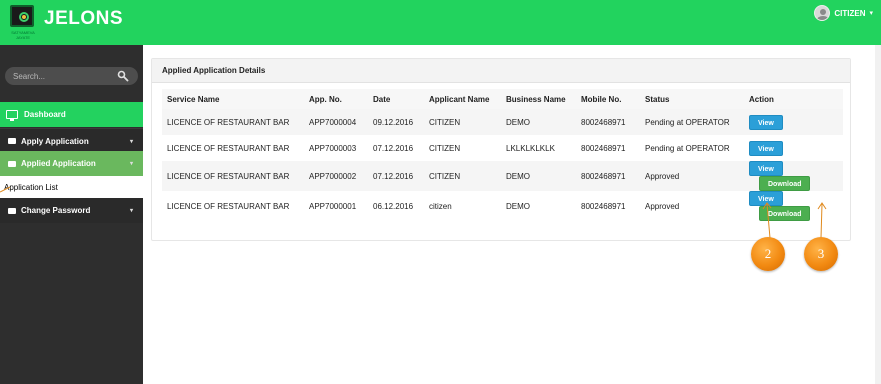 The width and height of the screenshot is (881, 384). I want to click on sidebar-item-label: Application List, so click(31, 187).